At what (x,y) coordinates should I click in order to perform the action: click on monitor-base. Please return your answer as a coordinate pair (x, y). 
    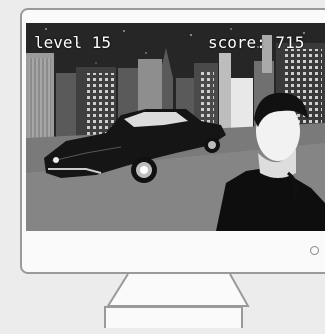
    Looking at the image, I should click on (173, 317).